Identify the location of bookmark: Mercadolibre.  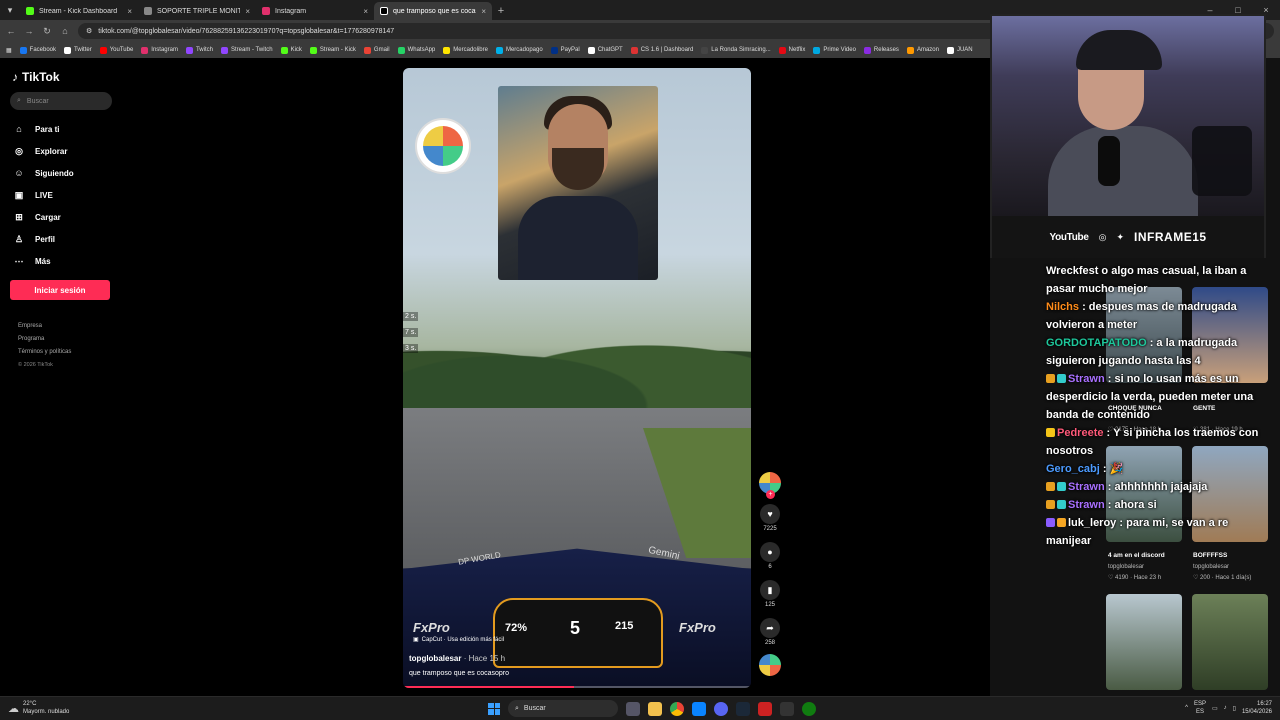
(465, 50).